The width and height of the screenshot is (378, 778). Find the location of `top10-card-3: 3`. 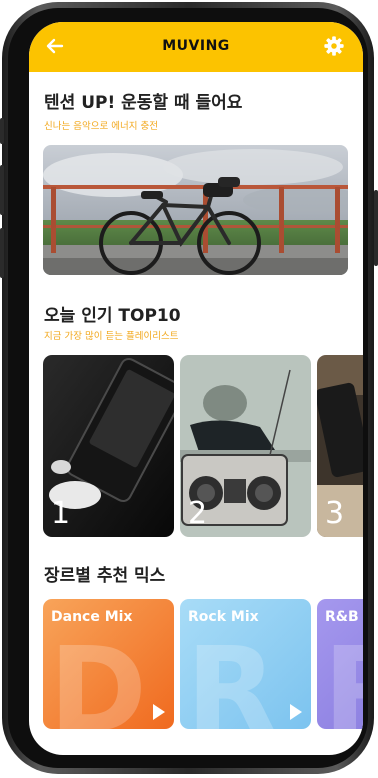

top10-card-3: 3 is located at coordinates (340, 446).